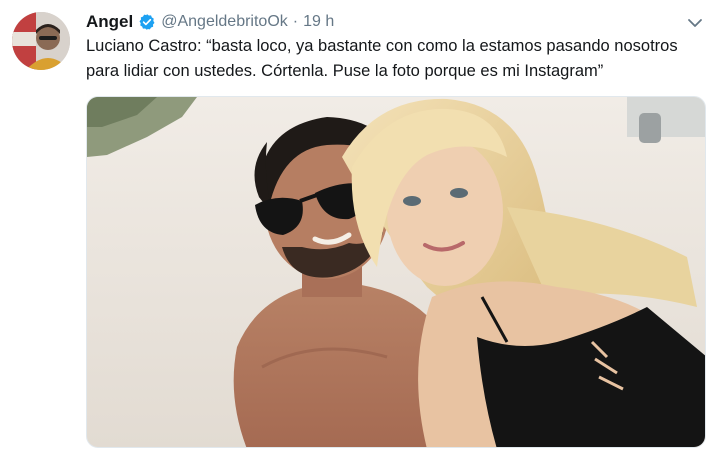 The image size is (720, 455). Describe the element at coordinates (224, 22) in the screenshot. I see `handle: @AngeldebritoOk` at that location.